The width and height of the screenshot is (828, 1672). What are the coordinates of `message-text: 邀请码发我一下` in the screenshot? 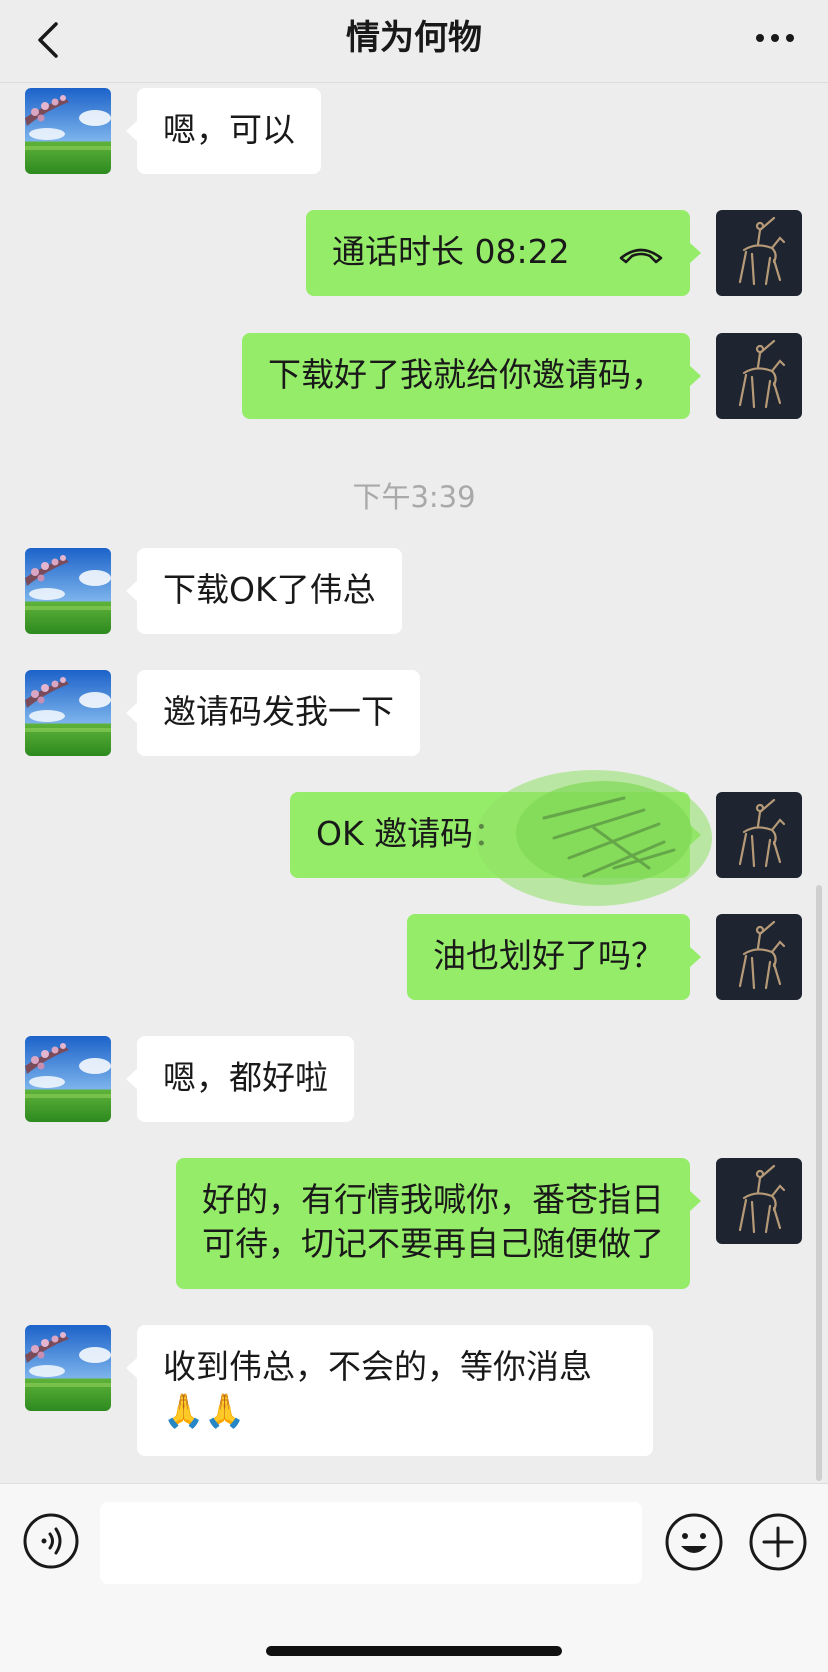 It's located at (278, 711).